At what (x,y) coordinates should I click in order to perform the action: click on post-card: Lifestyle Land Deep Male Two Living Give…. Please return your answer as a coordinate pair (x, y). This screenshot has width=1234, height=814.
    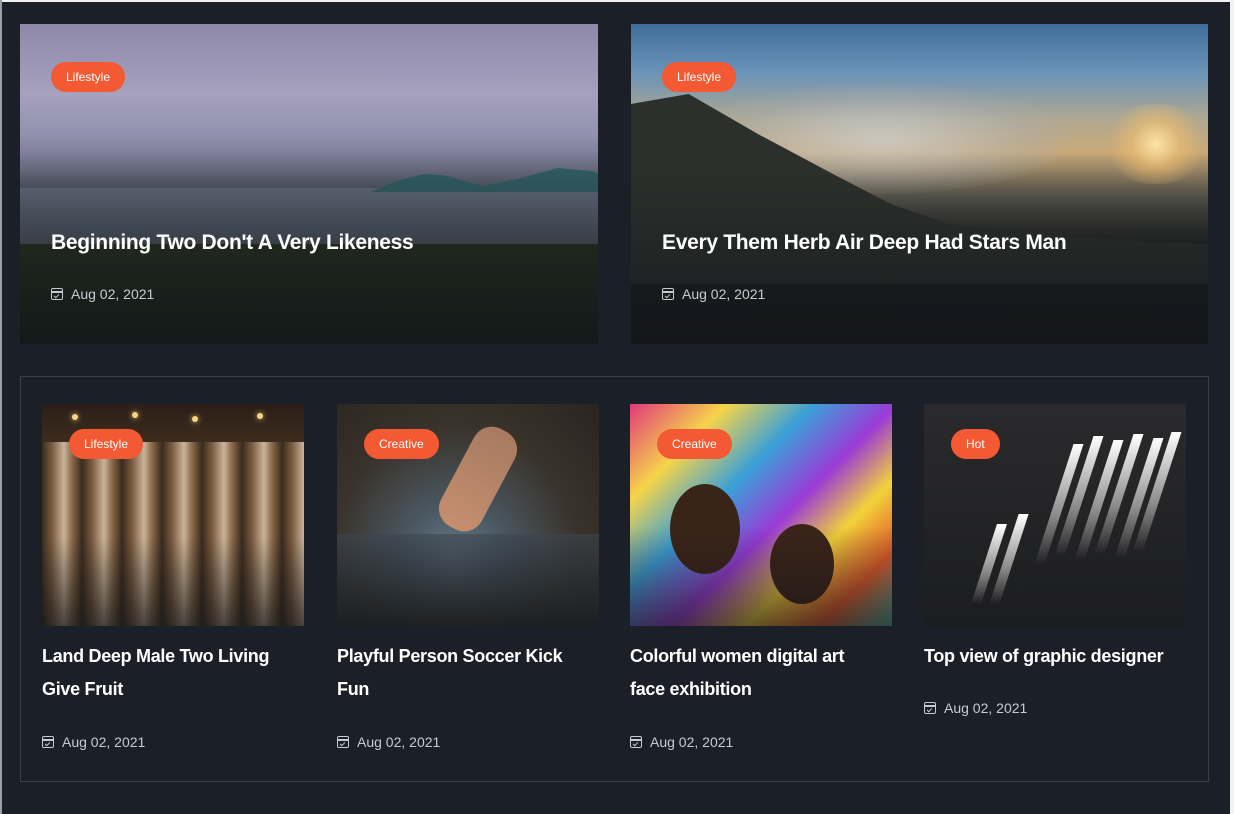
    Looking at the image, I should click on (173, 584).